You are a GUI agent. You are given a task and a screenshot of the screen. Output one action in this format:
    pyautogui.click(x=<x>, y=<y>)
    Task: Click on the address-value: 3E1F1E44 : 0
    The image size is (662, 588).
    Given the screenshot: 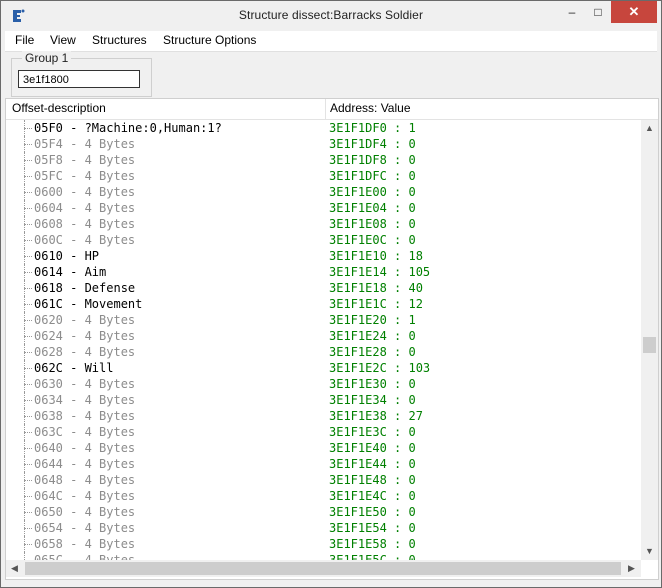 What is the action you would take?
    pyautogui.click(x=372, y=464)
    